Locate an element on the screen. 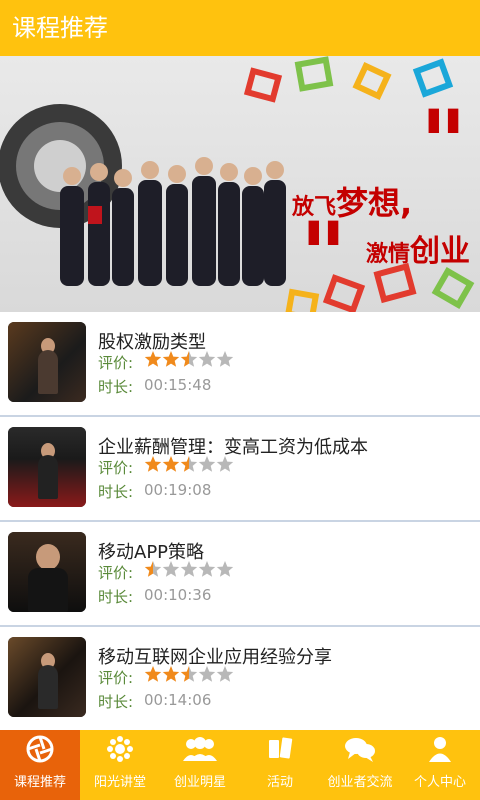 The height and width of the screenshot is (800, 480). people-icon is located at coordinates (200, 749).